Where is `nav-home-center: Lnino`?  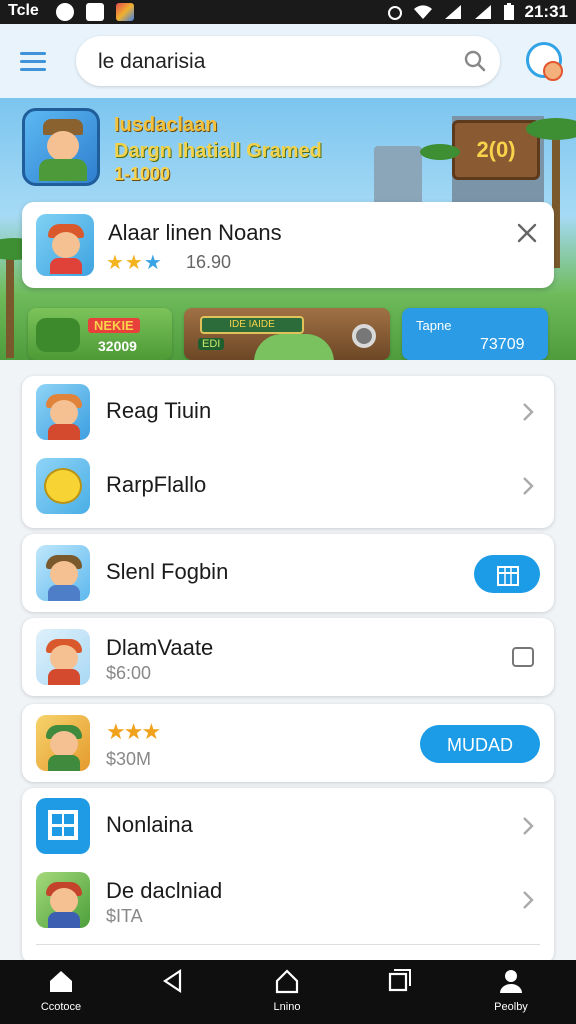
nav-home-center: Lnino is located at coordinates (287, 990).